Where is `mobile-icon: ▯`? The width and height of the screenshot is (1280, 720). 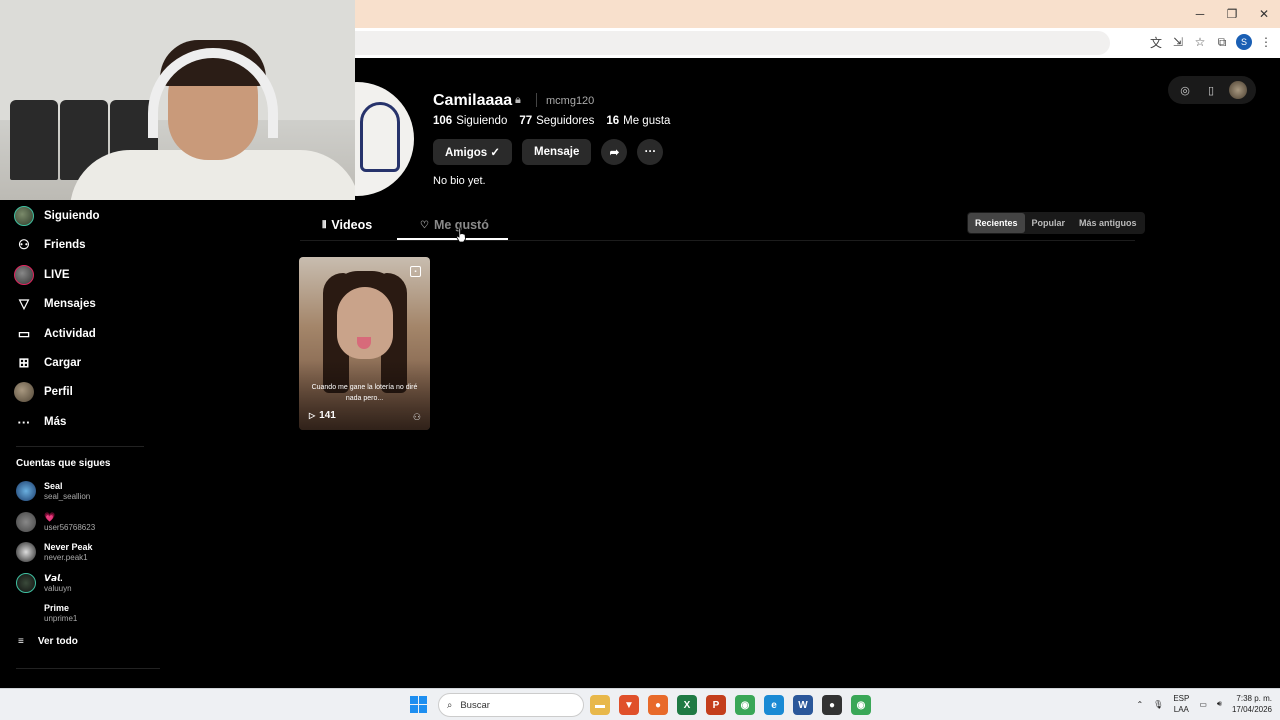
mobile-icon: ▯ is located at coordinates (1211, 90).